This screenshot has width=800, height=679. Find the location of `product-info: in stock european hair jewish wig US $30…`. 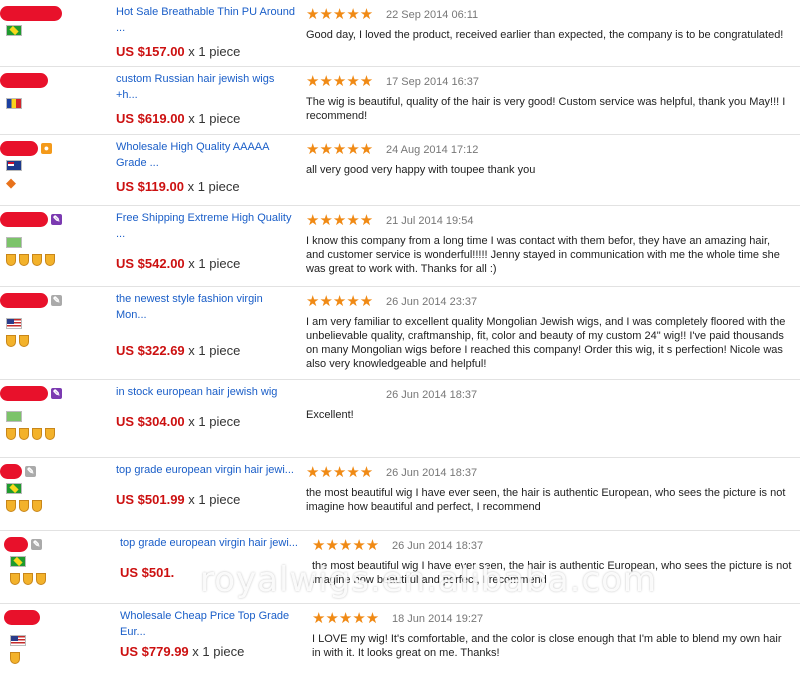

product-info: in stock european hair jewish wig US $30… is located at coordinates (206, 406).